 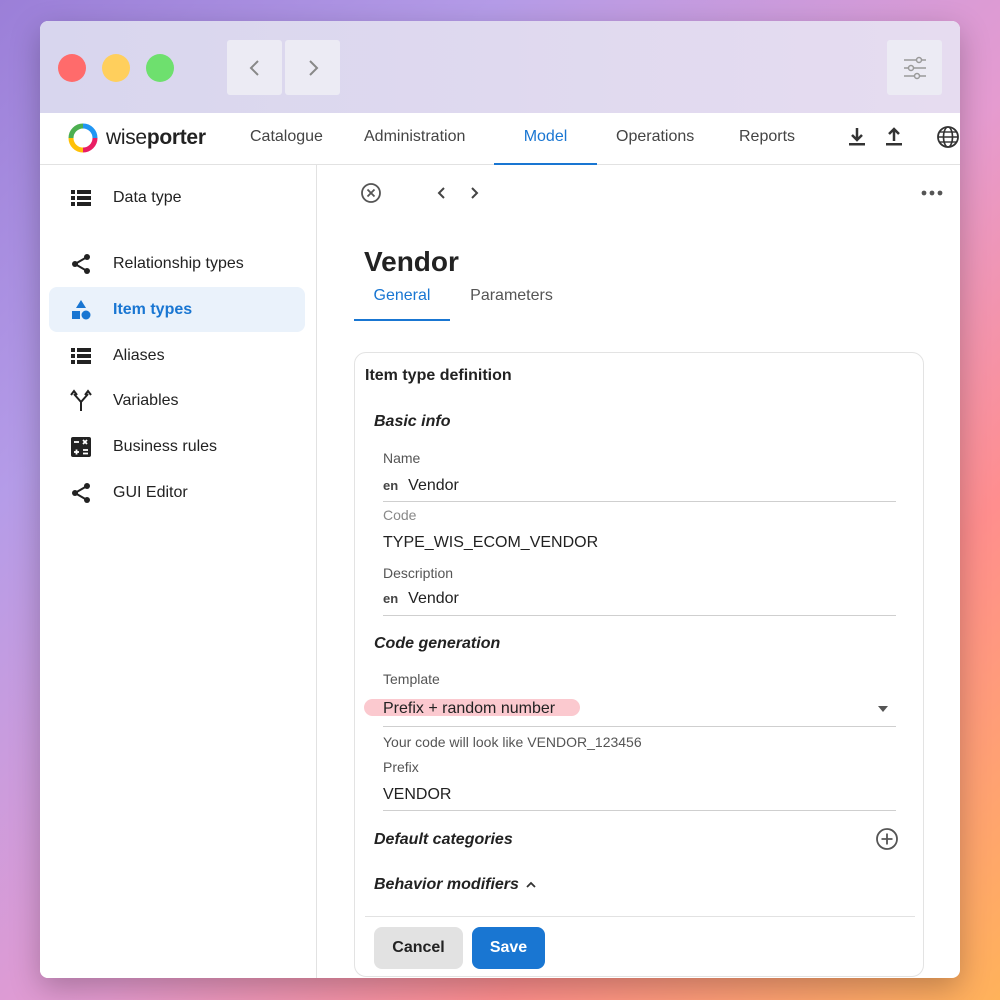 I want to click on sidebar-item-relationship-types: Relationship types, so click(x=177, y=263).